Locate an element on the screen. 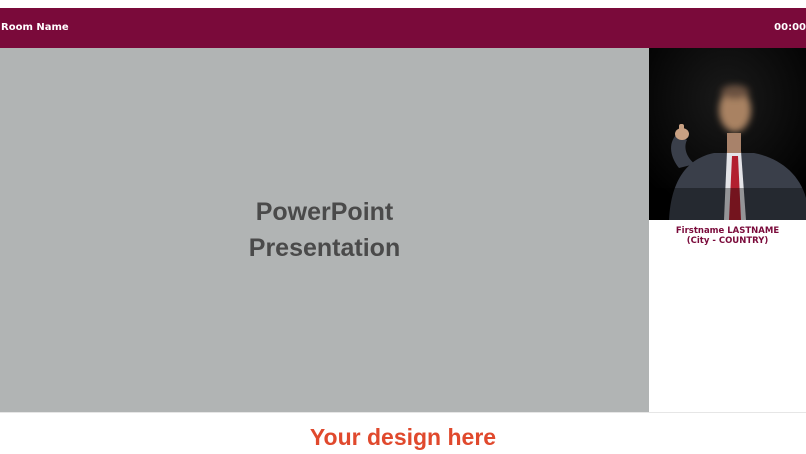 Image resolution: width=806 pixels, height=454 pixels. design-placeholder-text: Your design here is located at coordinates (403, 437).